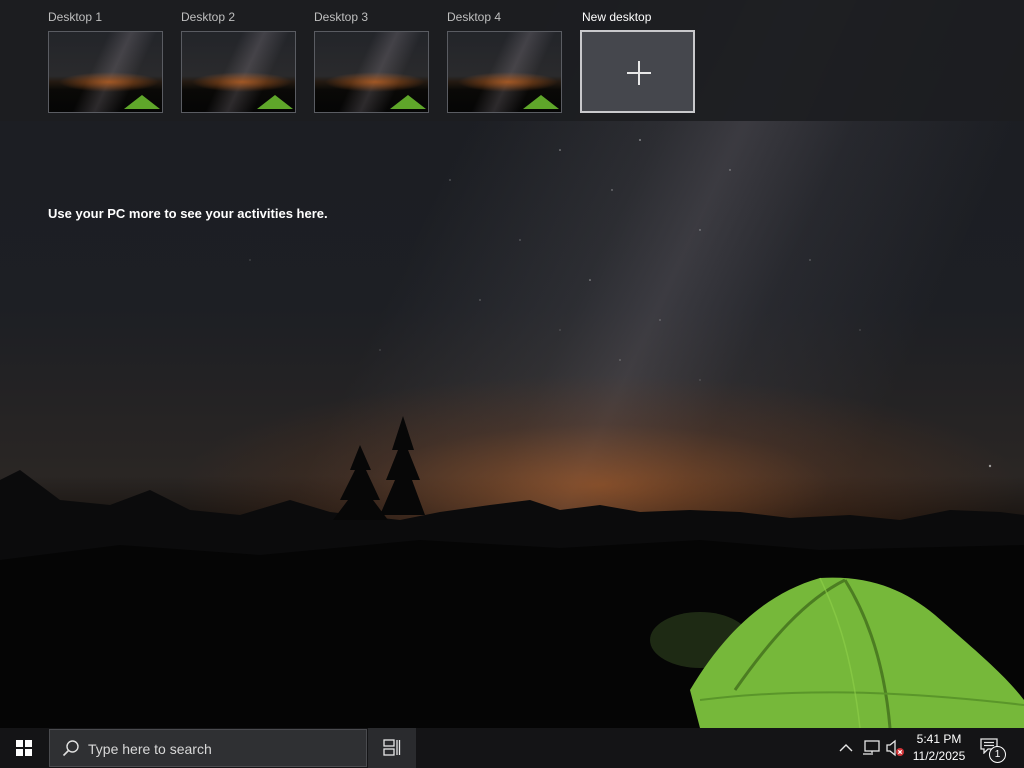 This screenshot has height=768, width=1024. I want to click on windows-logo-icon, so click(24, 748).